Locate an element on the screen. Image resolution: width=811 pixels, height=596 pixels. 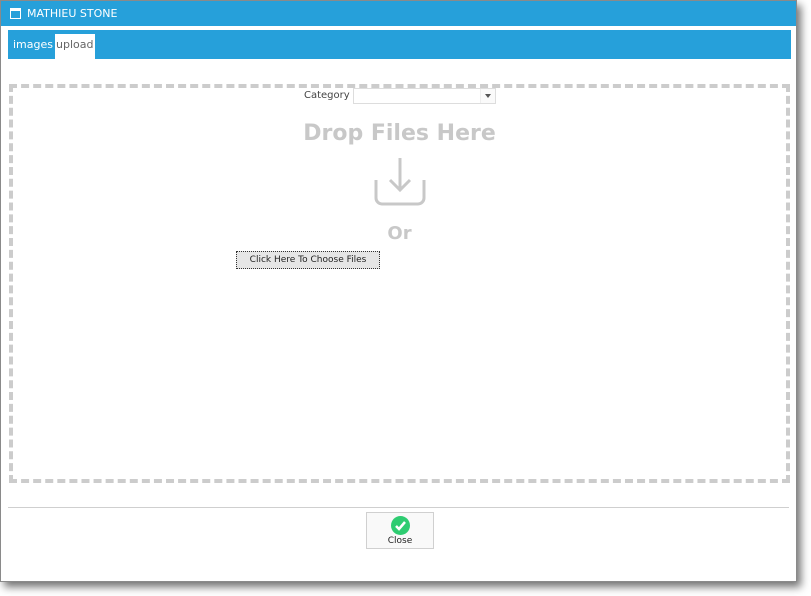
category-select is located at coordinates (424, 96).